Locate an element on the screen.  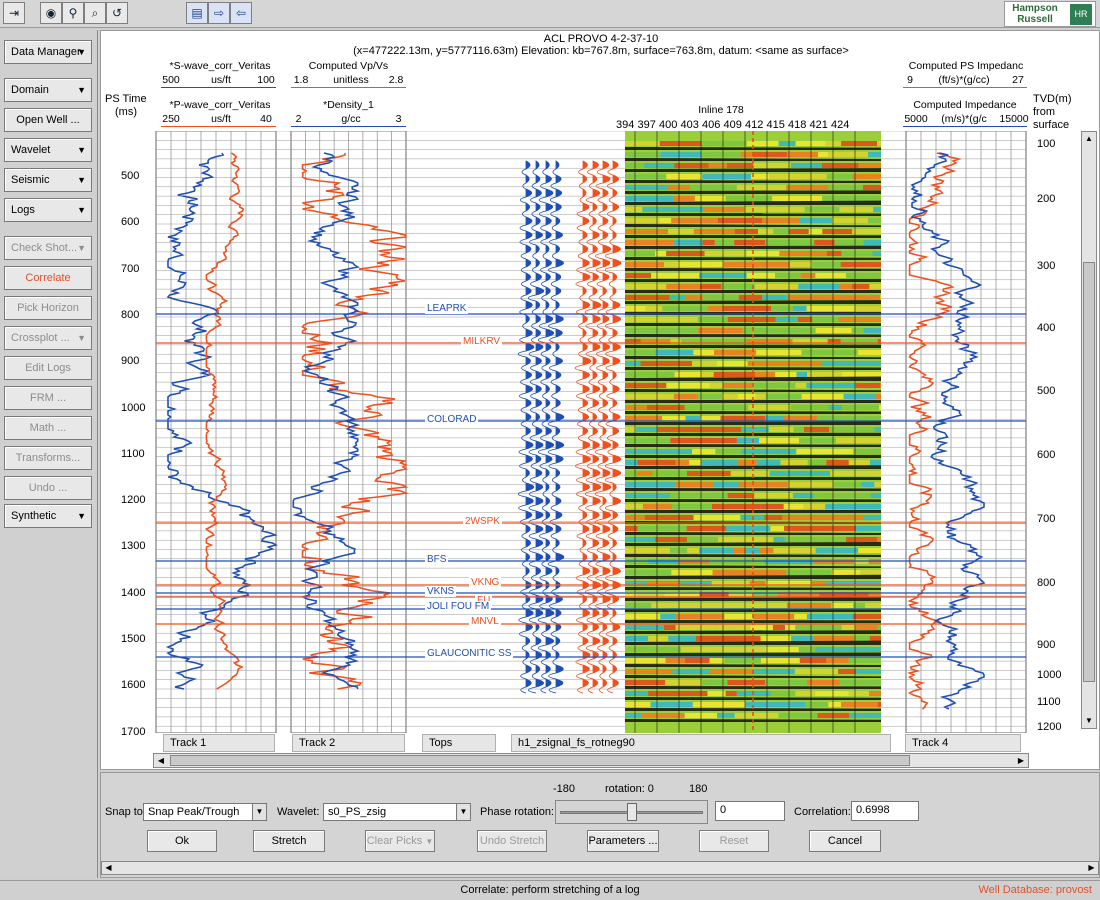
vertical-scrollbar: ▲ ▼ is located at coordinates (1089, 430).